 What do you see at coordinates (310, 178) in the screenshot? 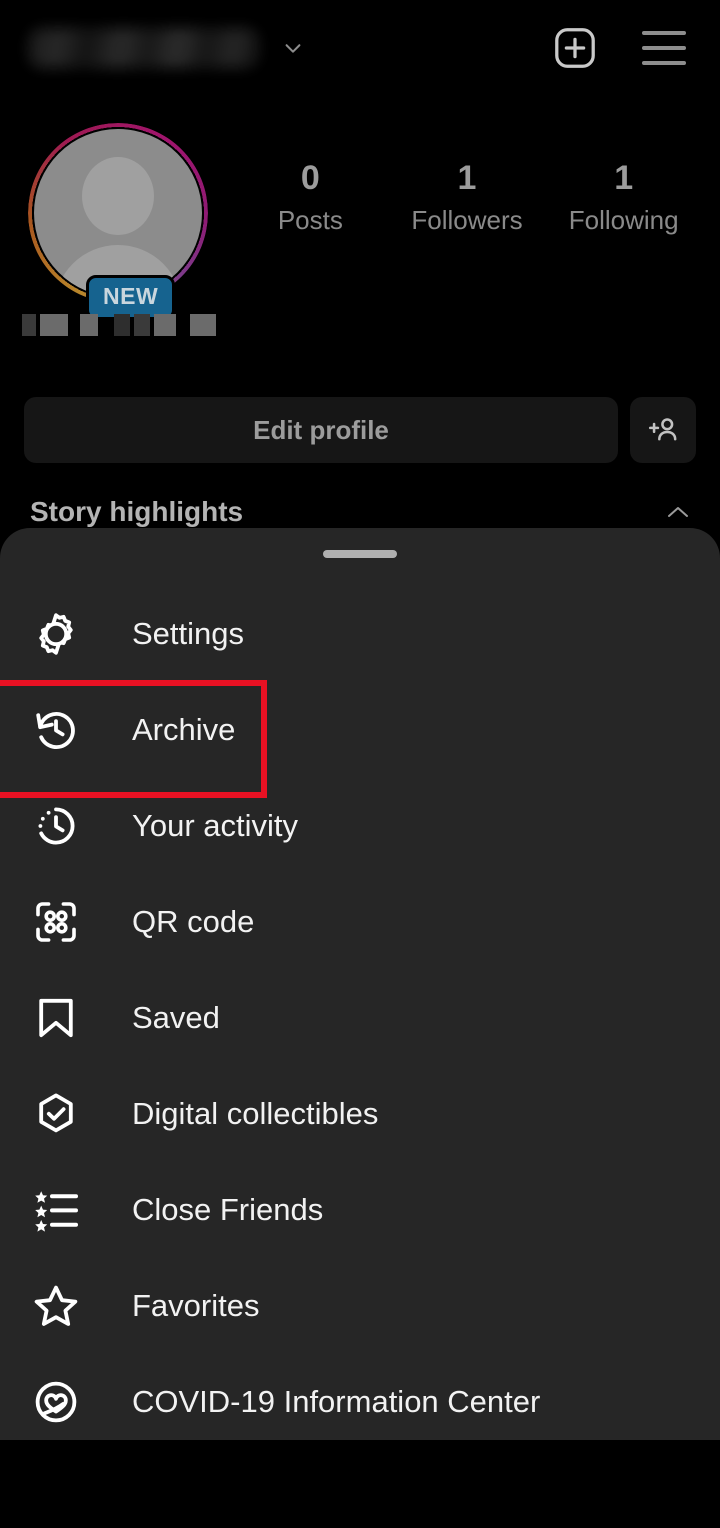
I see `posts-count: 0` at bounding box center [310, 178].